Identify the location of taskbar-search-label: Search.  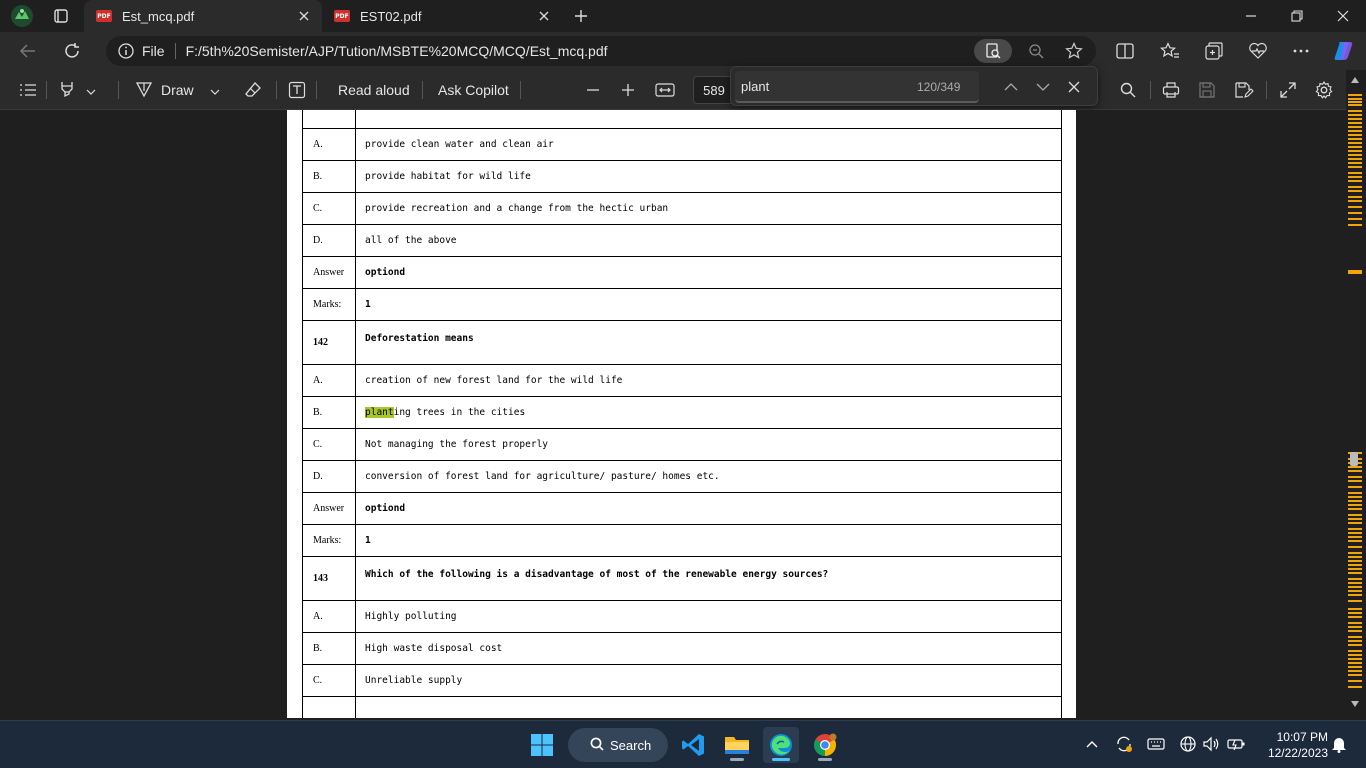
(631, 745).